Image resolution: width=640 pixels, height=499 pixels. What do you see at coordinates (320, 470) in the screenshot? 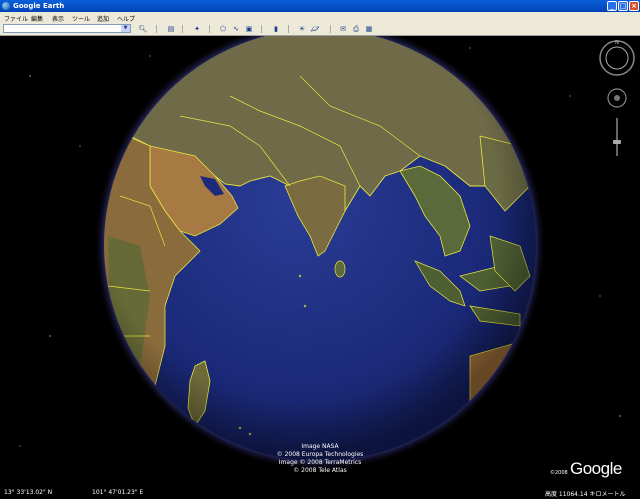
I see `attribution-line-4: © 2008 Tele Atlas` at bounding box center [320, 470].